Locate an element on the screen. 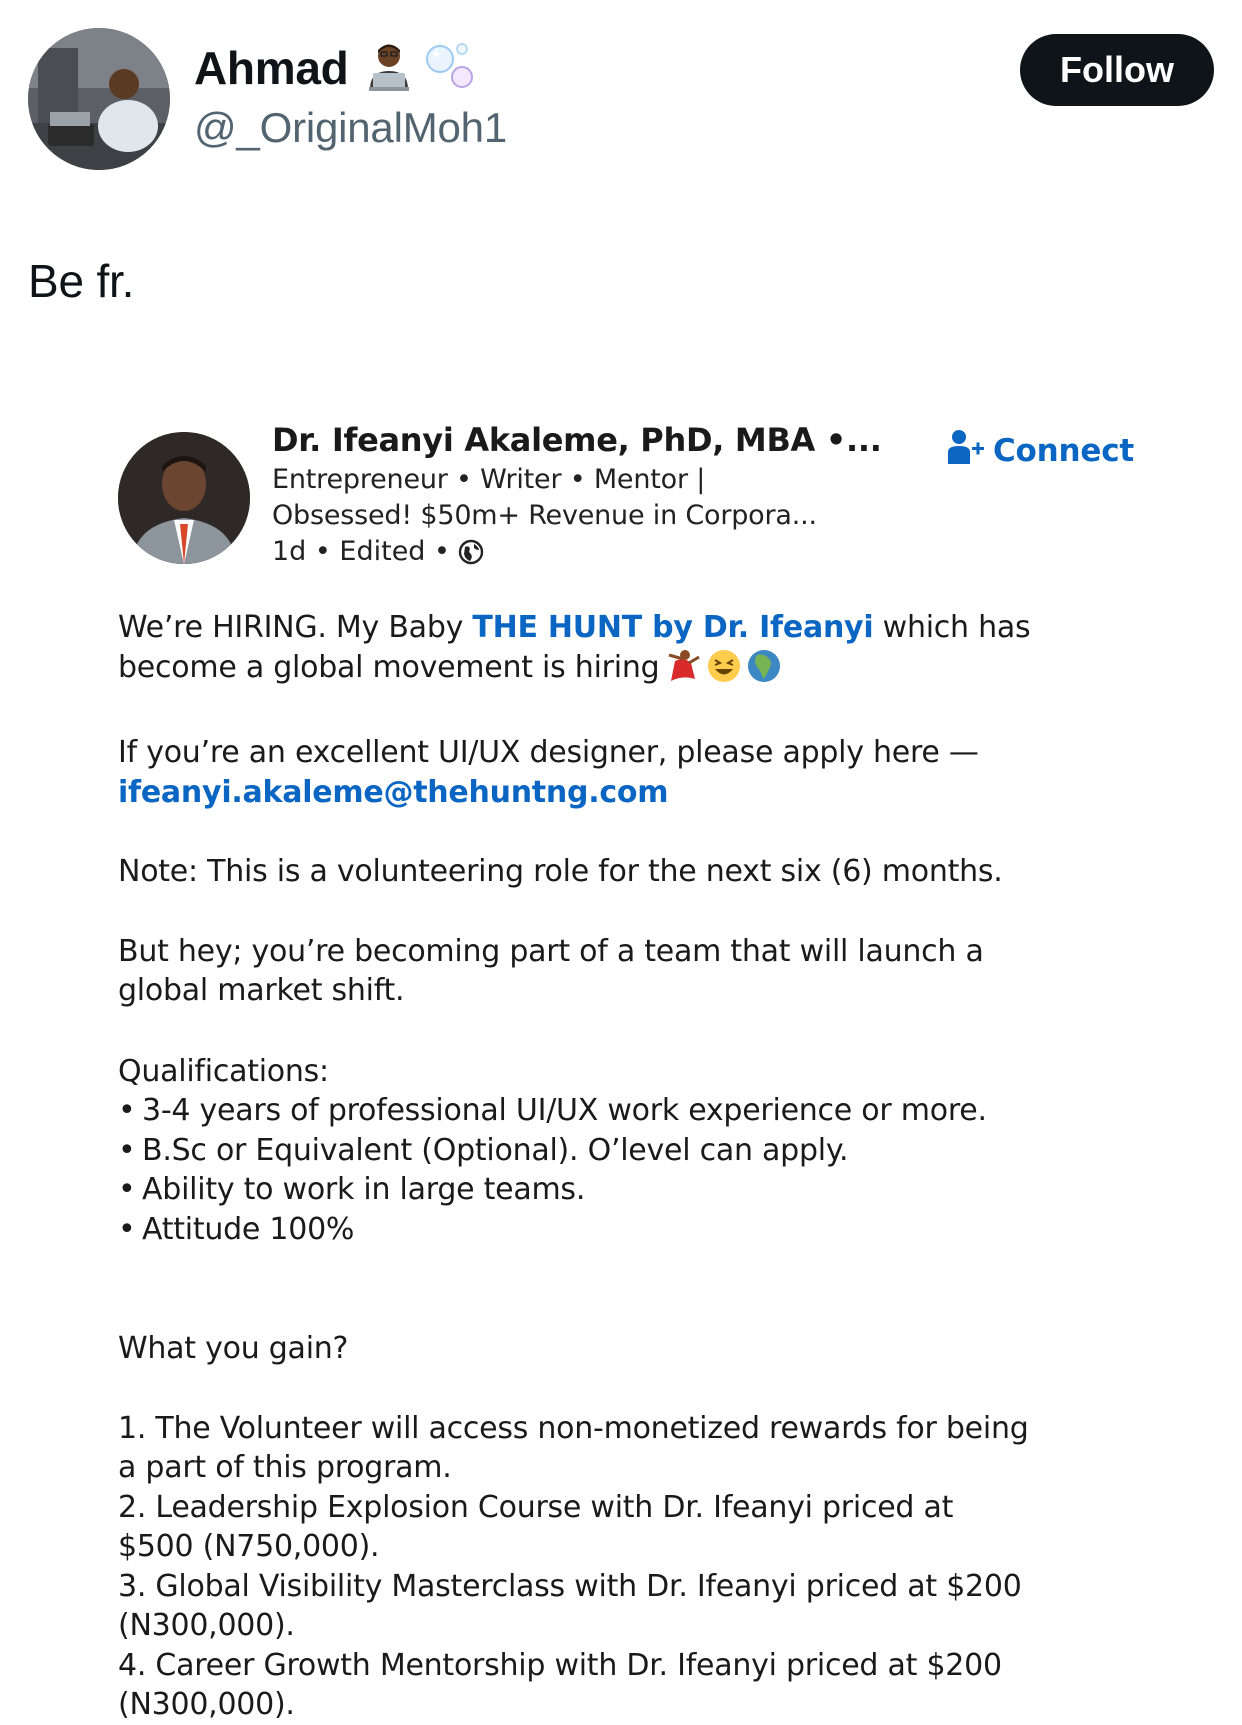 The height and width of the screenshot is (1725, 1242). but-hey-line-2: global market shift. is located at coordinates (261, 990).